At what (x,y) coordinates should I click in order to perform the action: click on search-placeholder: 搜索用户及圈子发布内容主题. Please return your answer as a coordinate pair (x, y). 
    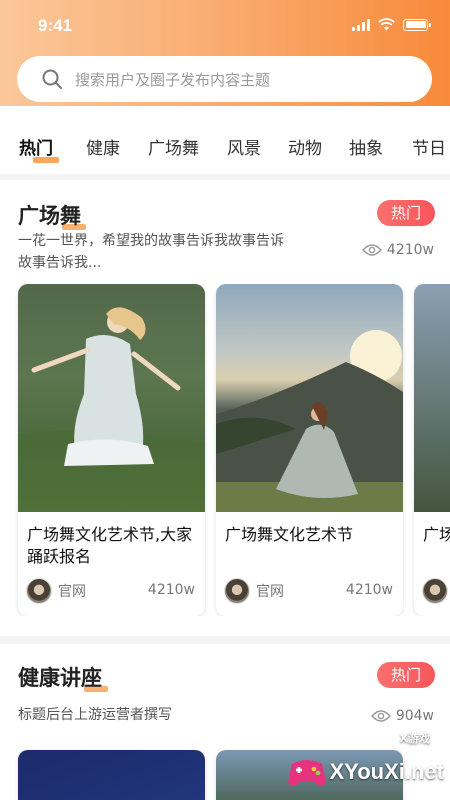
    Looking at the image, I should click on (172, 79).